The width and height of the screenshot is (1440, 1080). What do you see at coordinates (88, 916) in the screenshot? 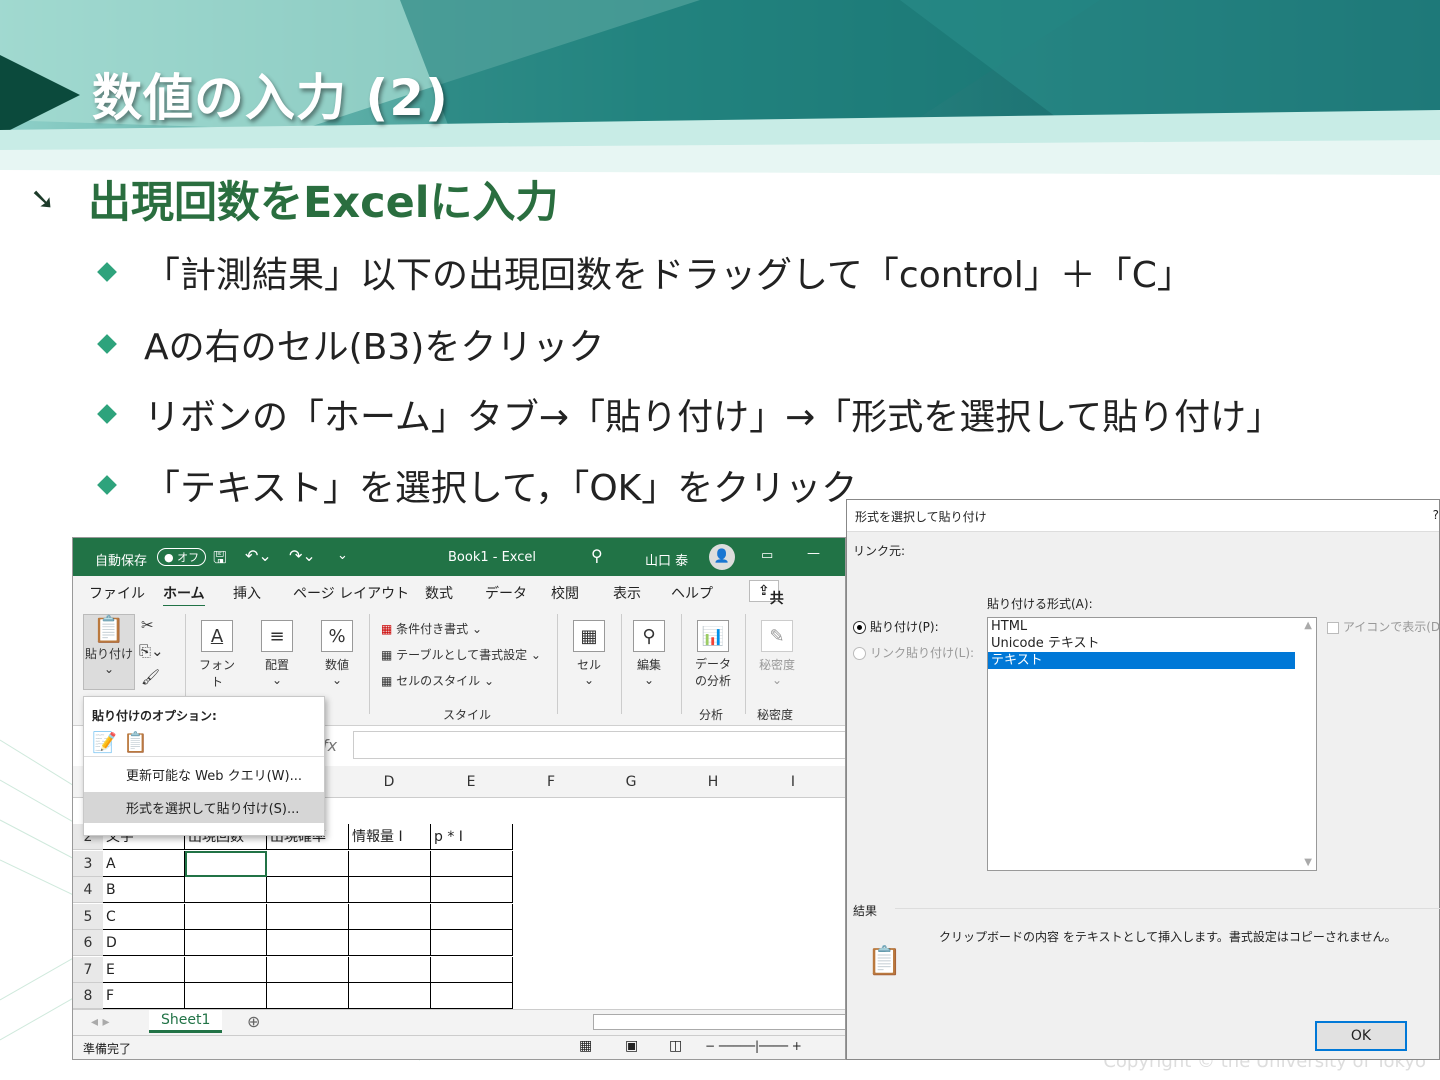
I see `row-header: 5` at bounding box center [88, 916].